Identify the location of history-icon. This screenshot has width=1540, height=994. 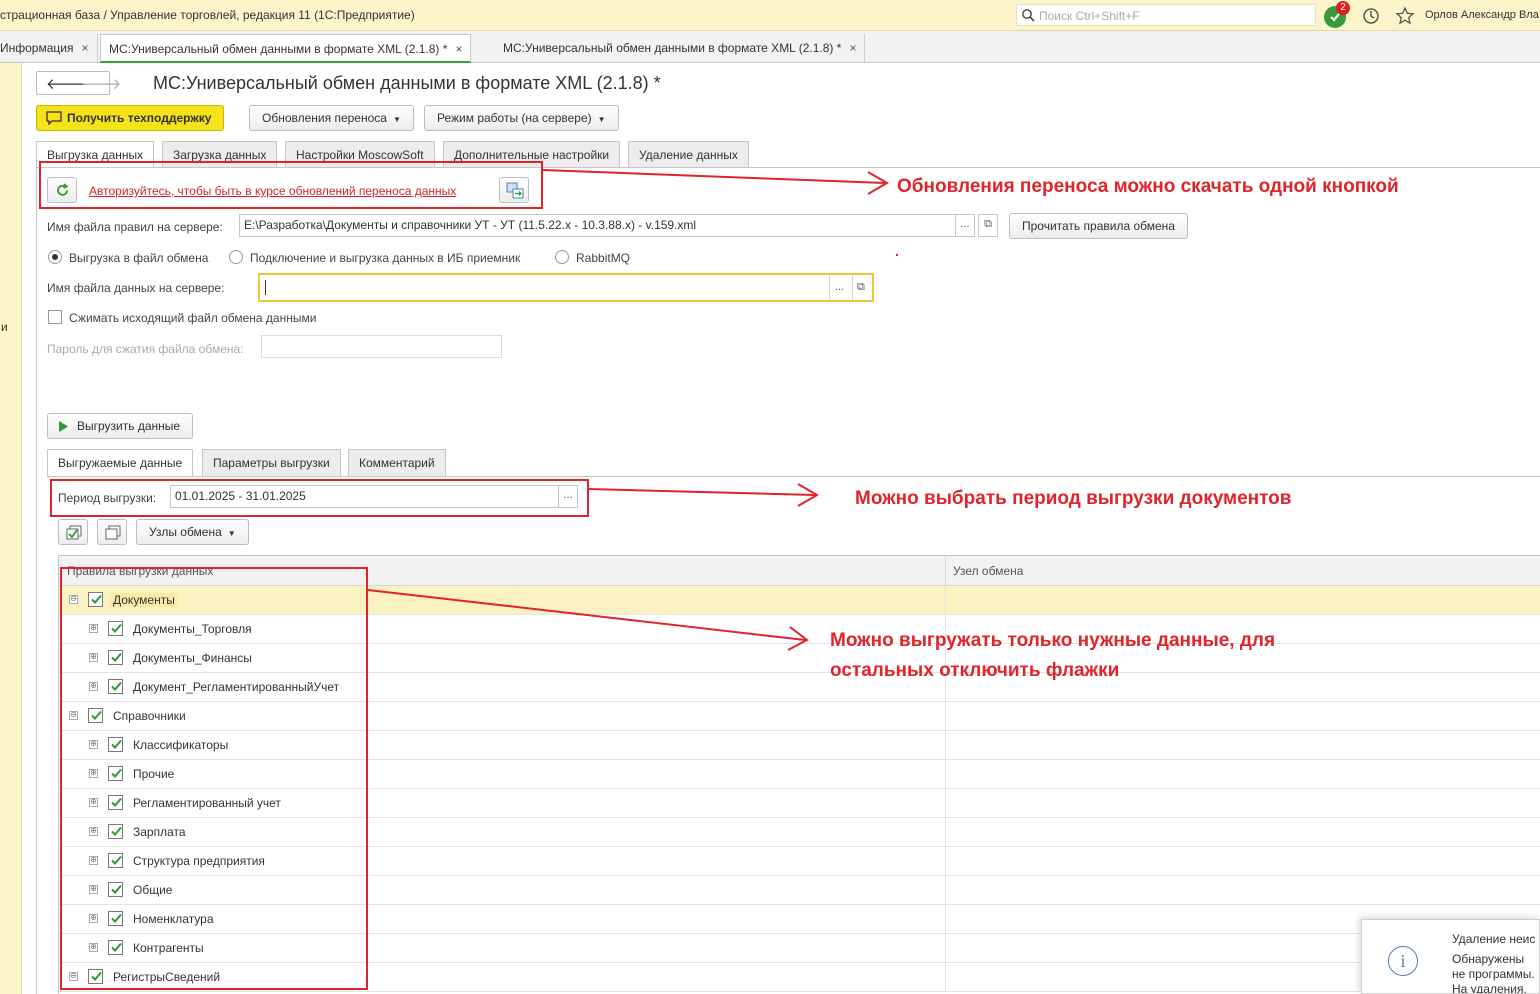
(1371, 16).